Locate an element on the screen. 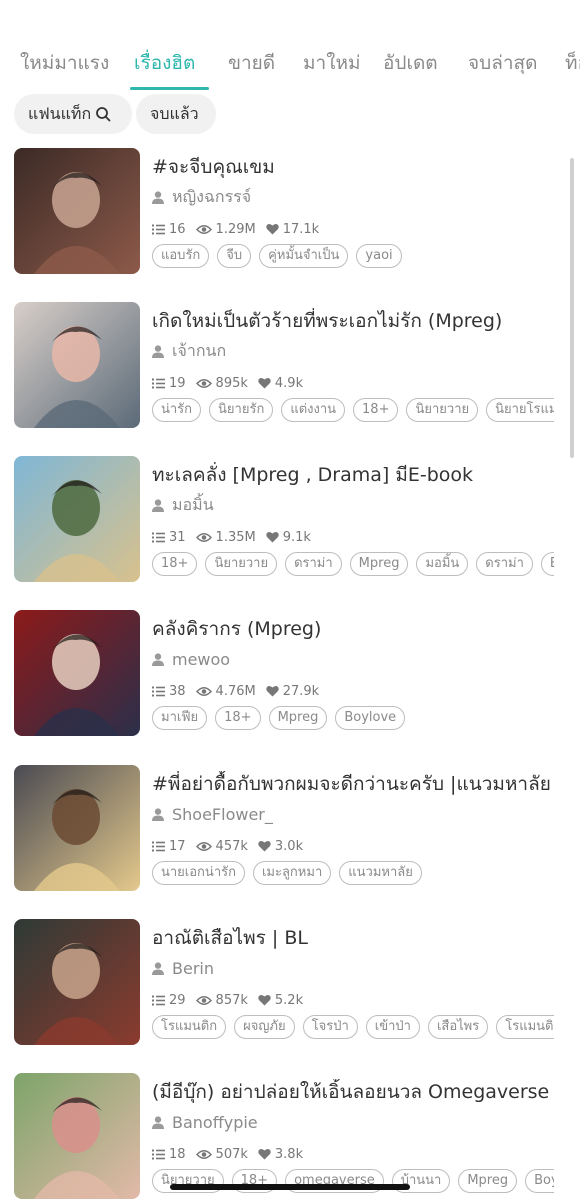 This screenshot has height=1200, width=580. tag-chip: เสือไพร is located at coordinates (458, 1027).